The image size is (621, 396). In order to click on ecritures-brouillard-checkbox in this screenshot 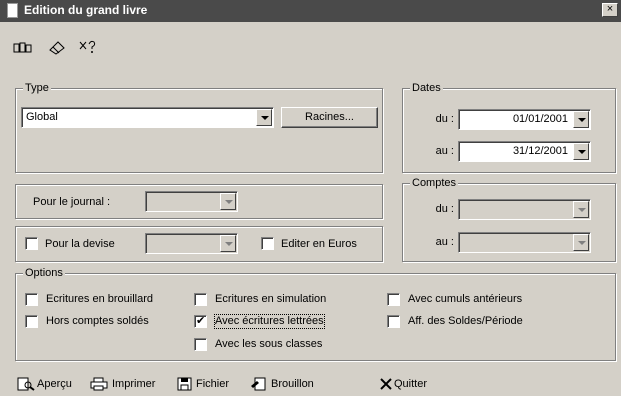, I will do `click(31, 299)`.